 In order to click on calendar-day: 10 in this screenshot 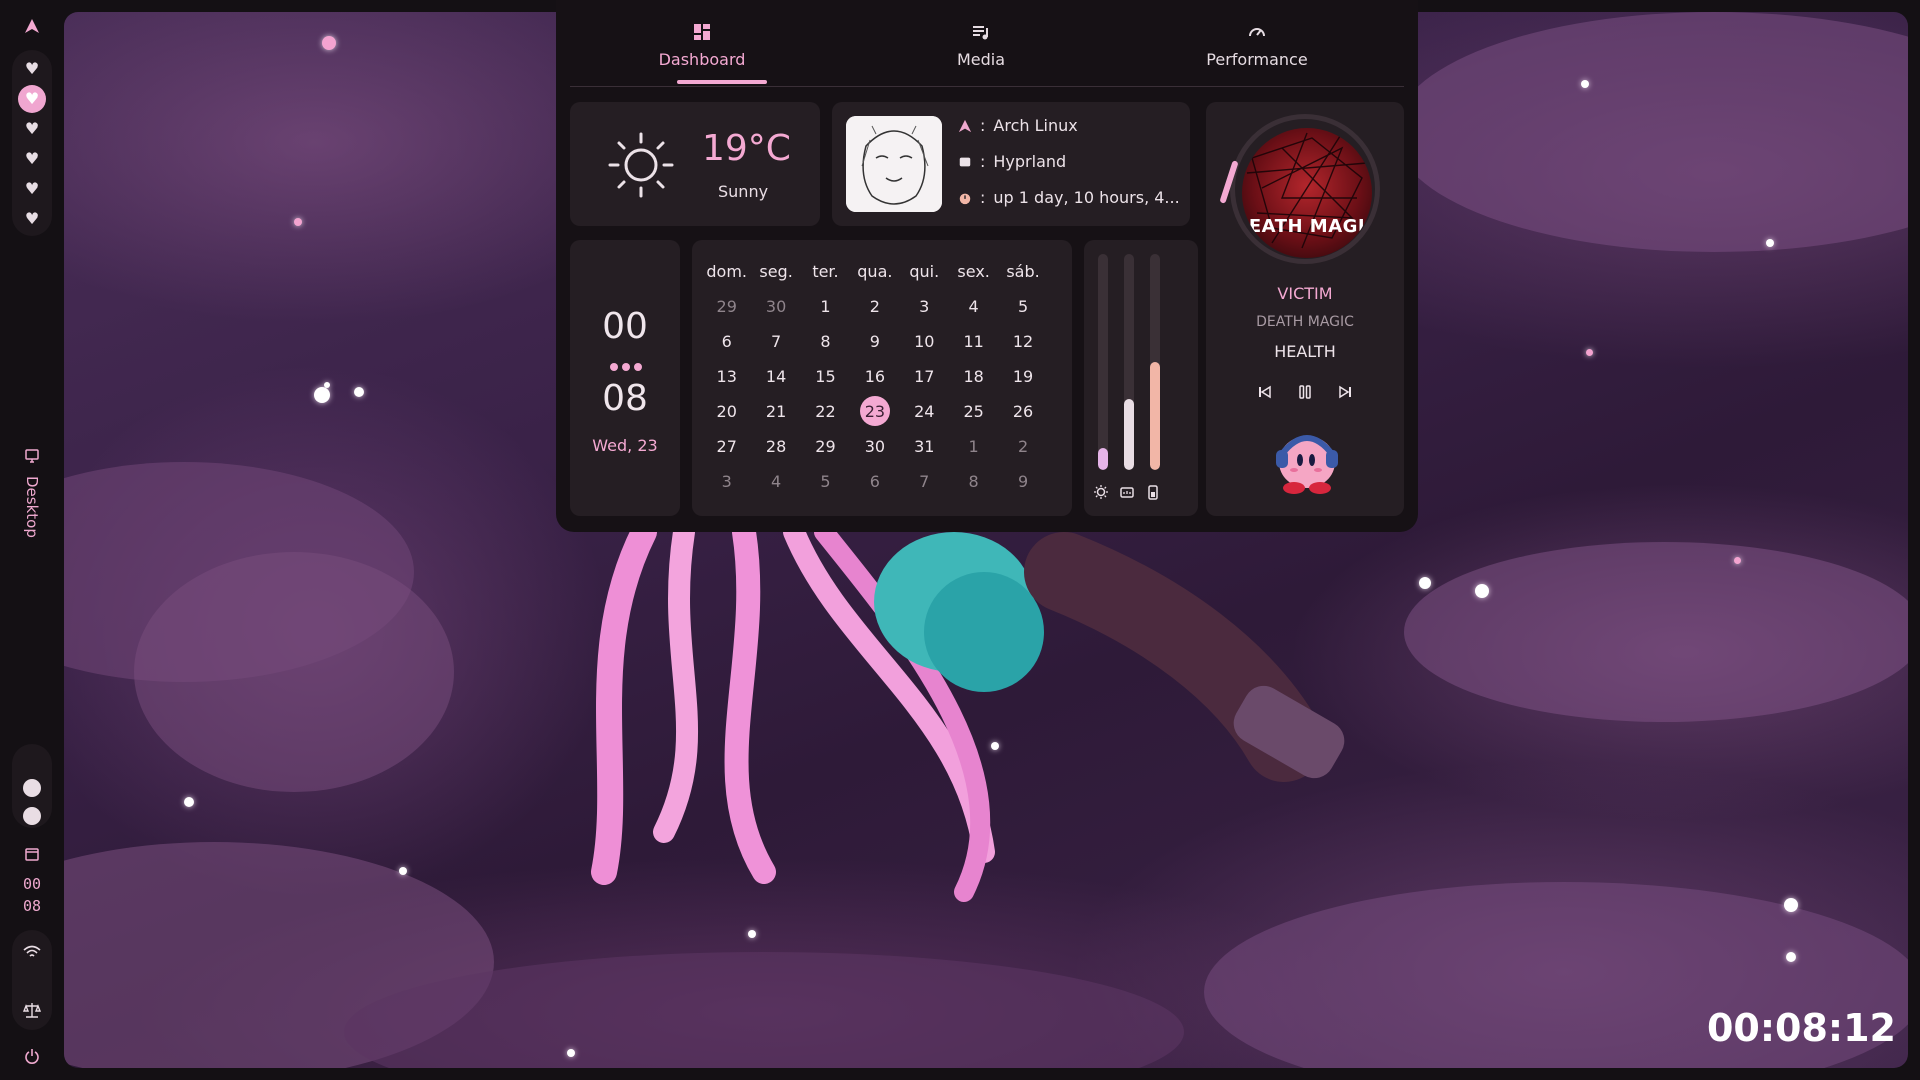, I will do `click(924, 341)`.